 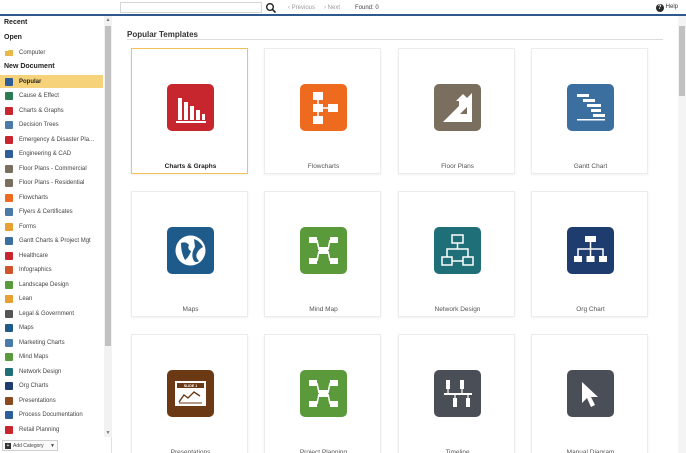 What do you see at coordinates (190, 309) in the screenshot?
I see `template-card-label: Maps` at bounding box center [190, 309].